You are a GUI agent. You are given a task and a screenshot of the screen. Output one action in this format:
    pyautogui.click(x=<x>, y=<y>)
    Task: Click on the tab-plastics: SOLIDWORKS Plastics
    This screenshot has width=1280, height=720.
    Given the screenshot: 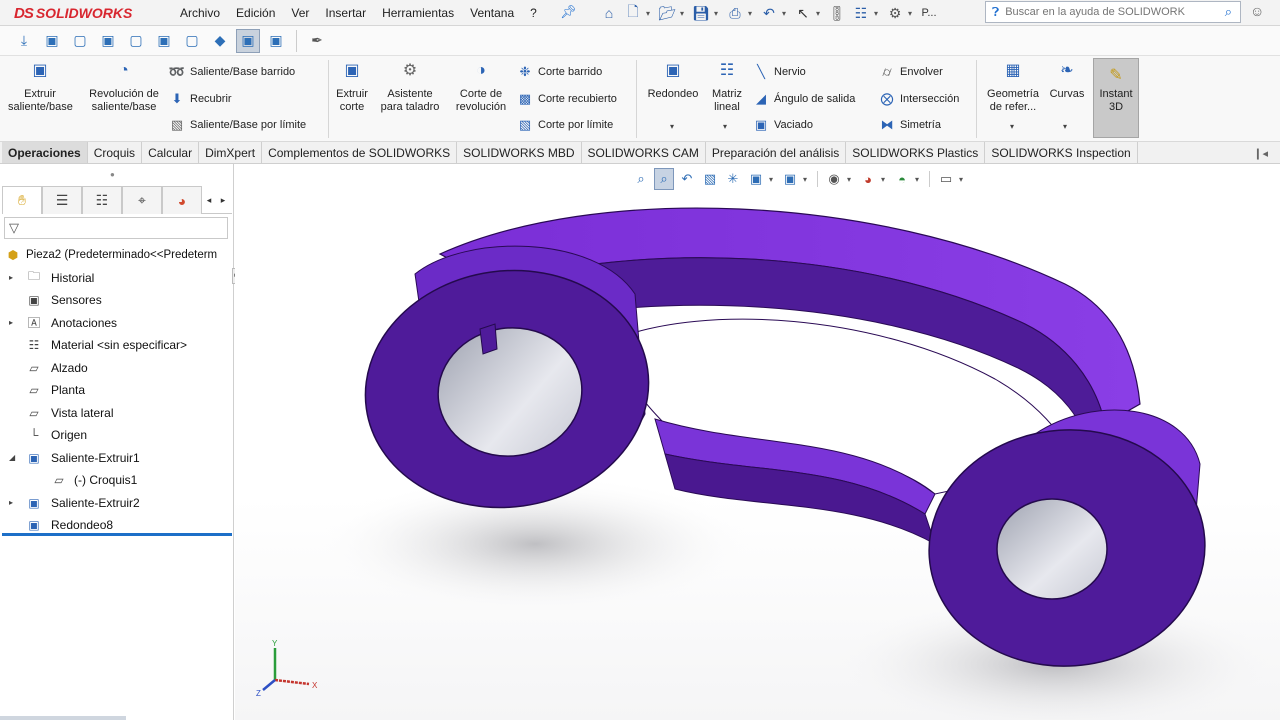 What is the action you would take?
    pyautogui.click(x=916, y=152)
    